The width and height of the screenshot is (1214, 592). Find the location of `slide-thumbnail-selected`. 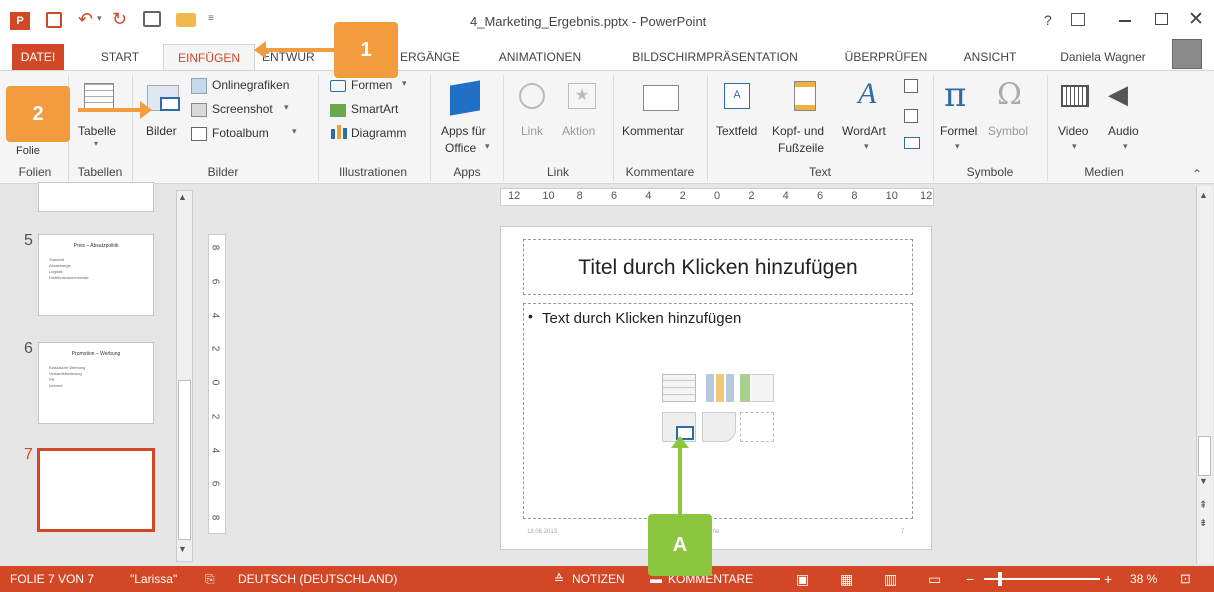

slide-thumbnail-selected is located at coordinates (96, 490).